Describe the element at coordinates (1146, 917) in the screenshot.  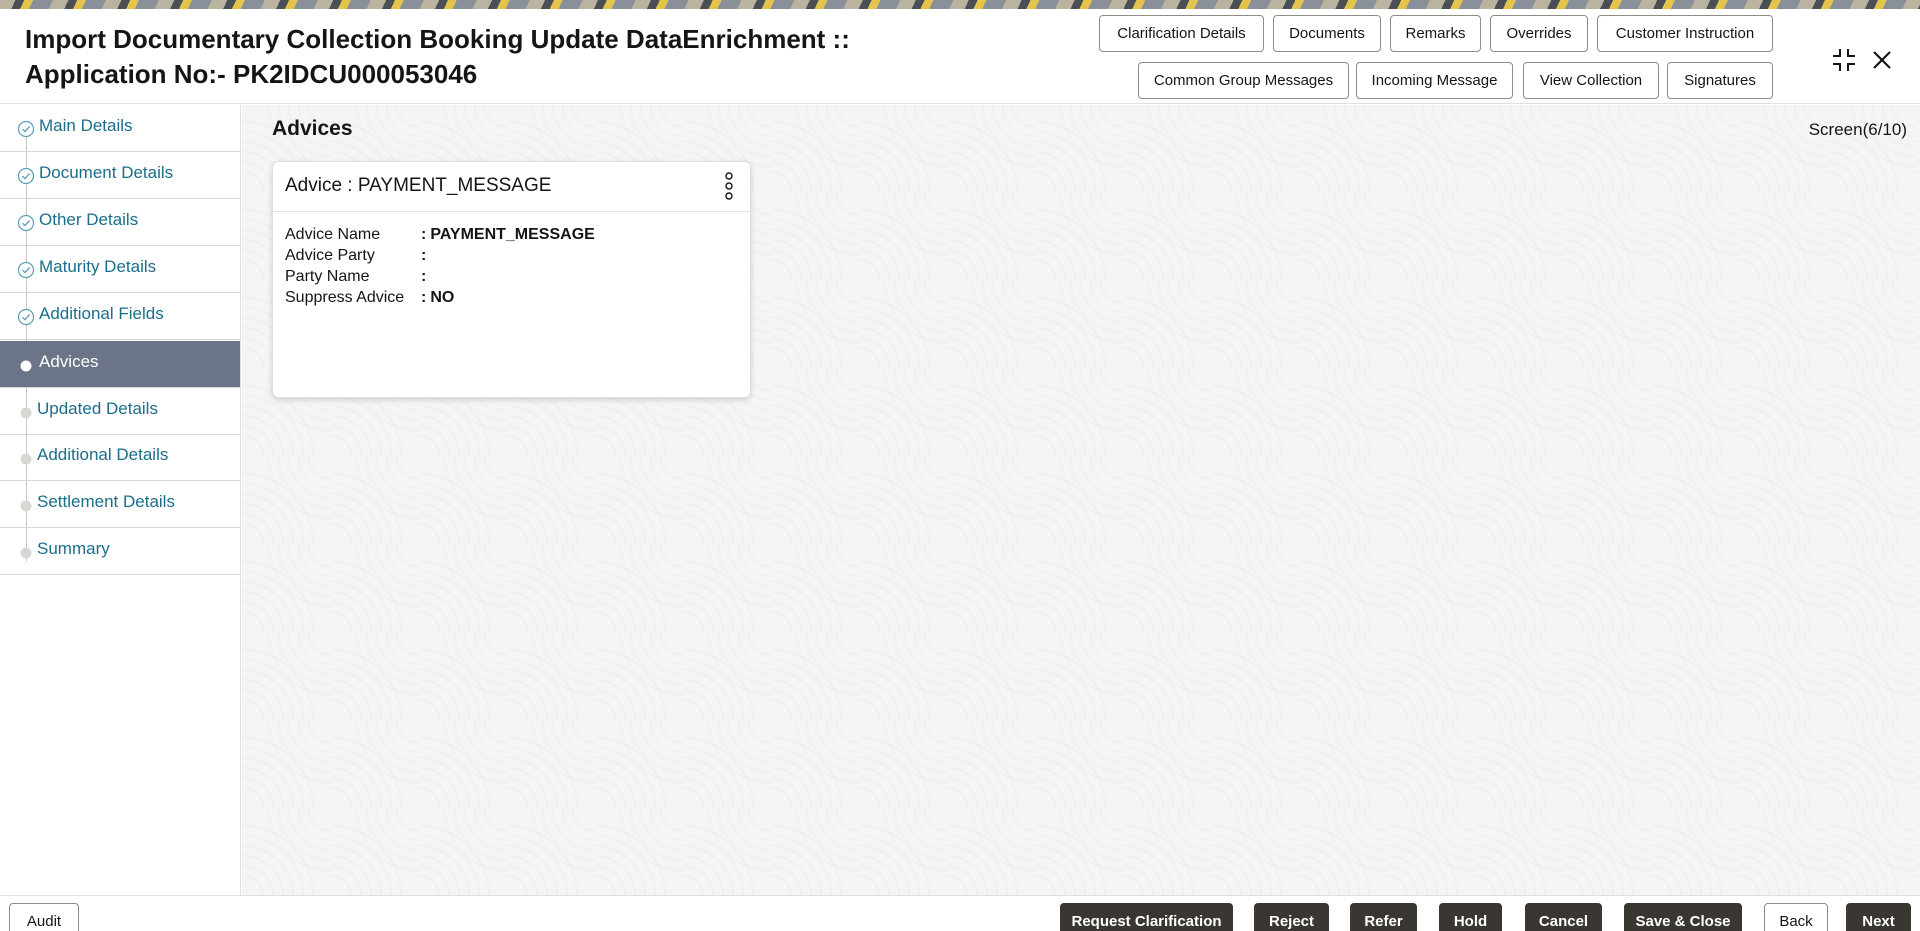
I see `request-clarification-button: Request Clarification` at that location.